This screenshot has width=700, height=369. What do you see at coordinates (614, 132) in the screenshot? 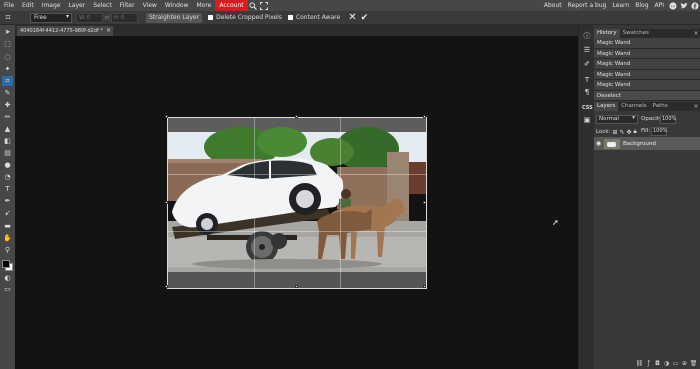
I see `lock-transparency-icon: ⊞` at bounding box center [614, 132].